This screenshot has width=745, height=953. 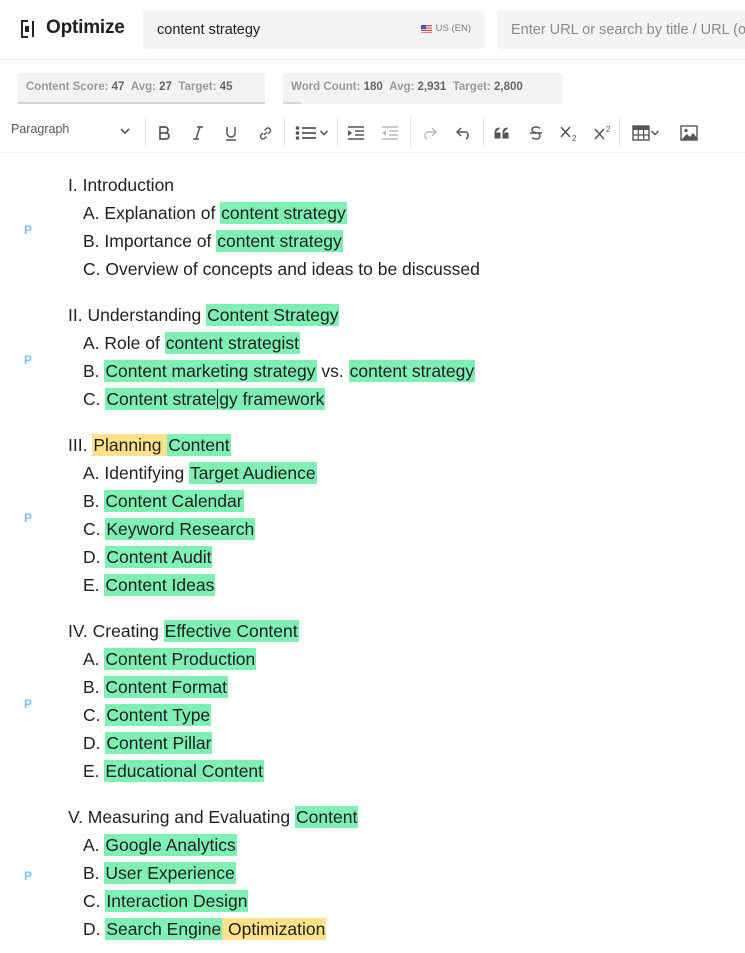 I want to click on url-search-box, so click(x=621, y=29).